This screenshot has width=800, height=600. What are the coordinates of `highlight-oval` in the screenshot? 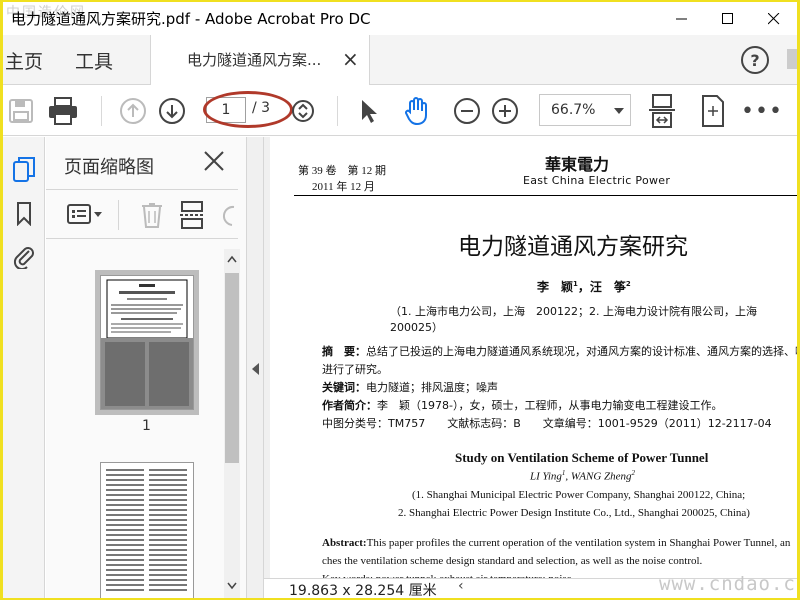 It's located at (248, 109).